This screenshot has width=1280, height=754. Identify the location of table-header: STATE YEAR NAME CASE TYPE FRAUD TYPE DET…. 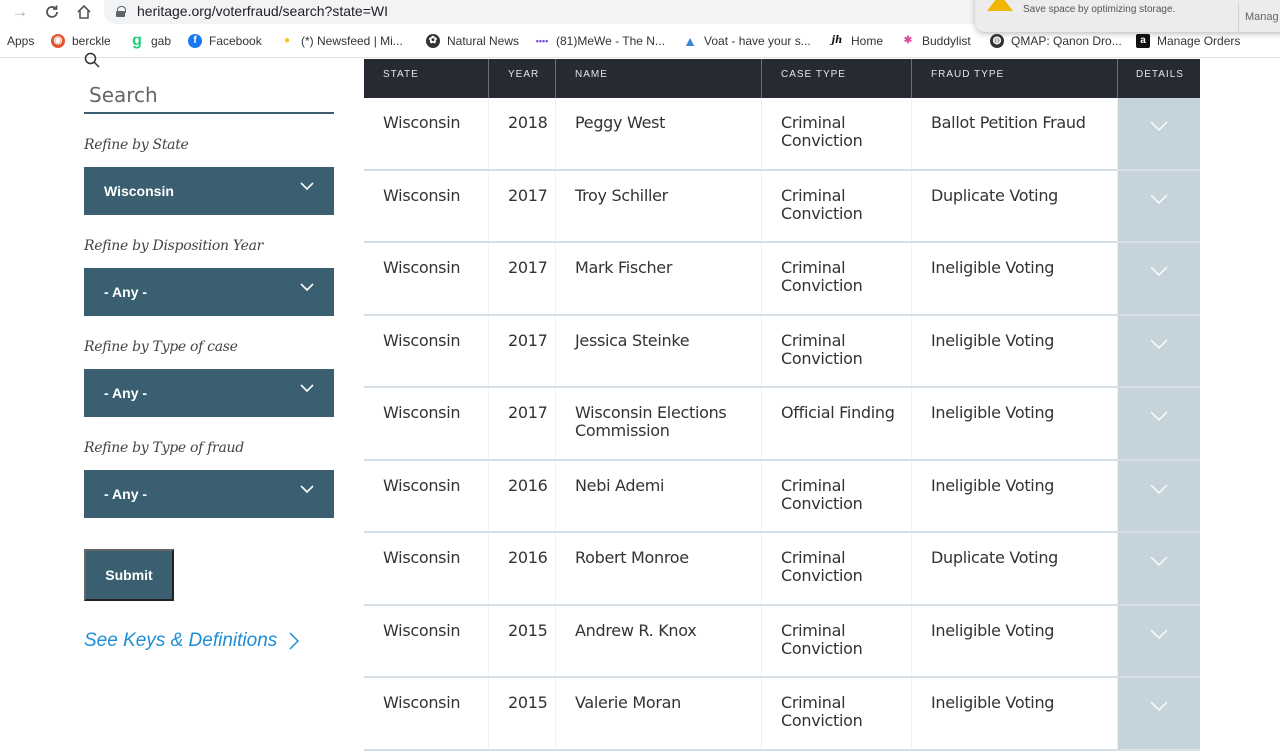
(782, 78).